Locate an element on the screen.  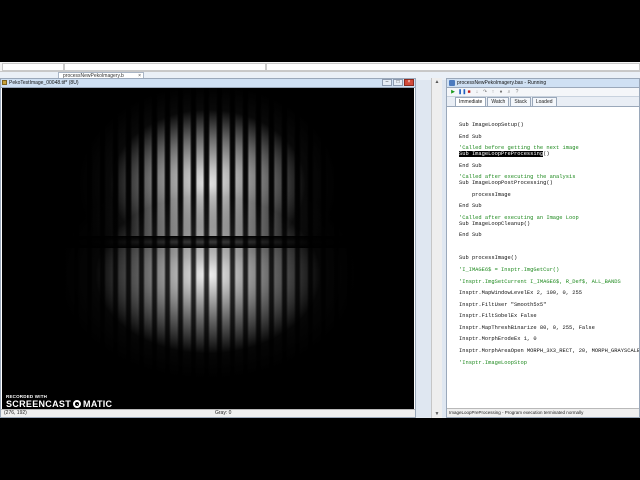
tab-loaded: Loaded is located at coordinates (544, 101).